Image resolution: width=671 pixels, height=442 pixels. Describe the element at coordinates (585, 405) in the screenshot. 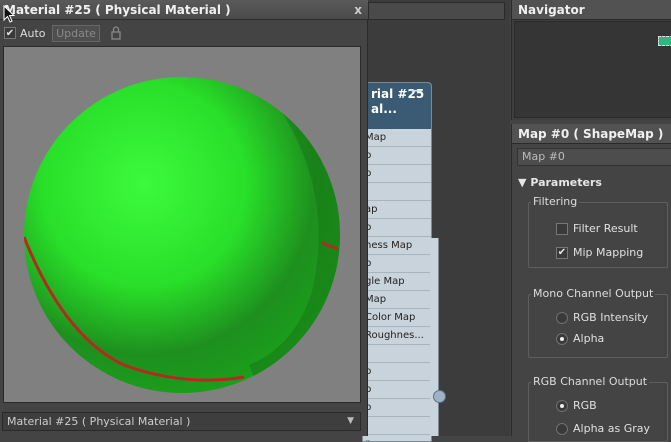

I see `rgb-label: RGB` at that location.